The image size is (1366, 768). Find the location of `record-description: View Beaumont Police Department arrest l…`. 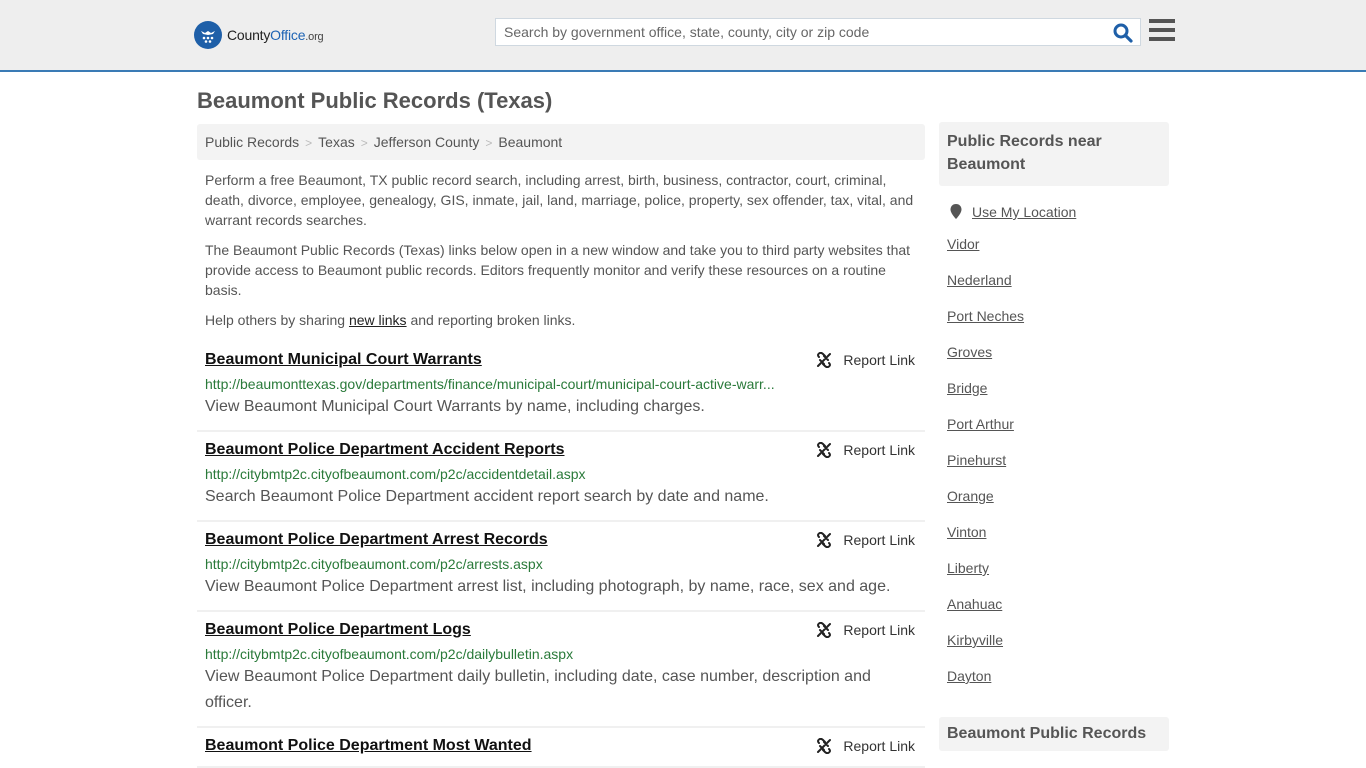

record-description: View Beaumont Police Department arrest l… is located at coordinates (548, 586).